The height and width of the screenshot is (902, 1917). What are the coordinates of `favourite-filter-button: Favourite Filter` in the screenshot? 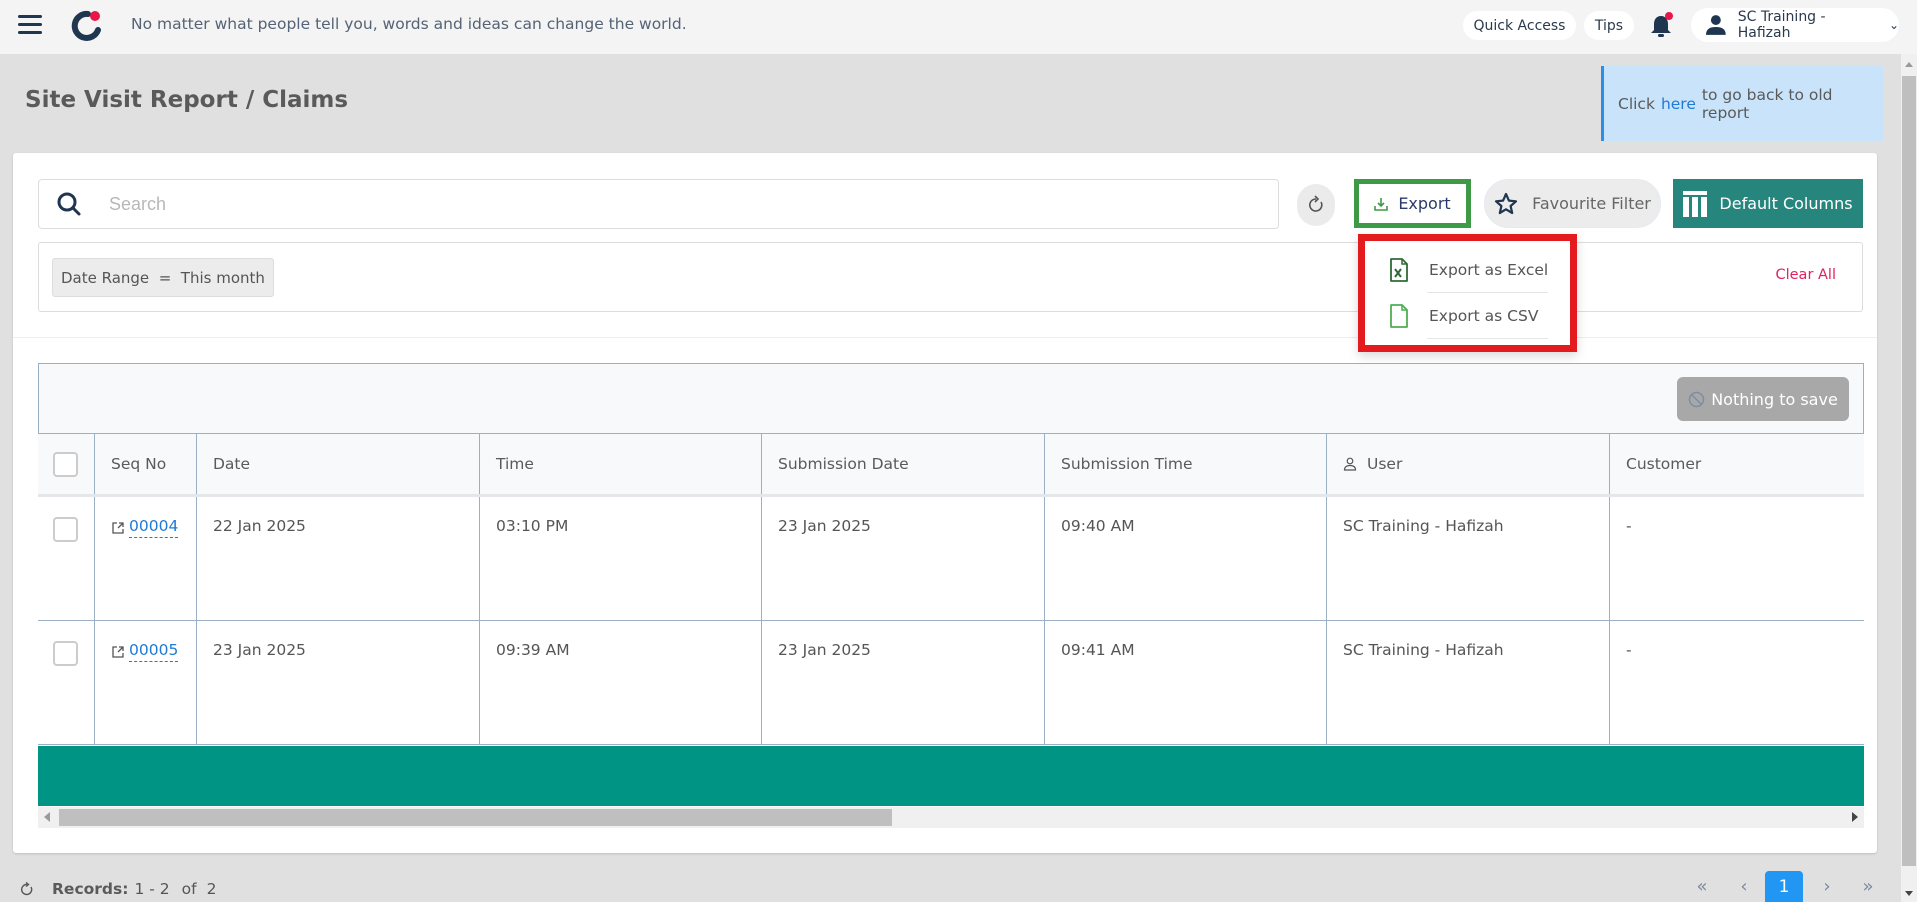 It's located at (1572, 203).